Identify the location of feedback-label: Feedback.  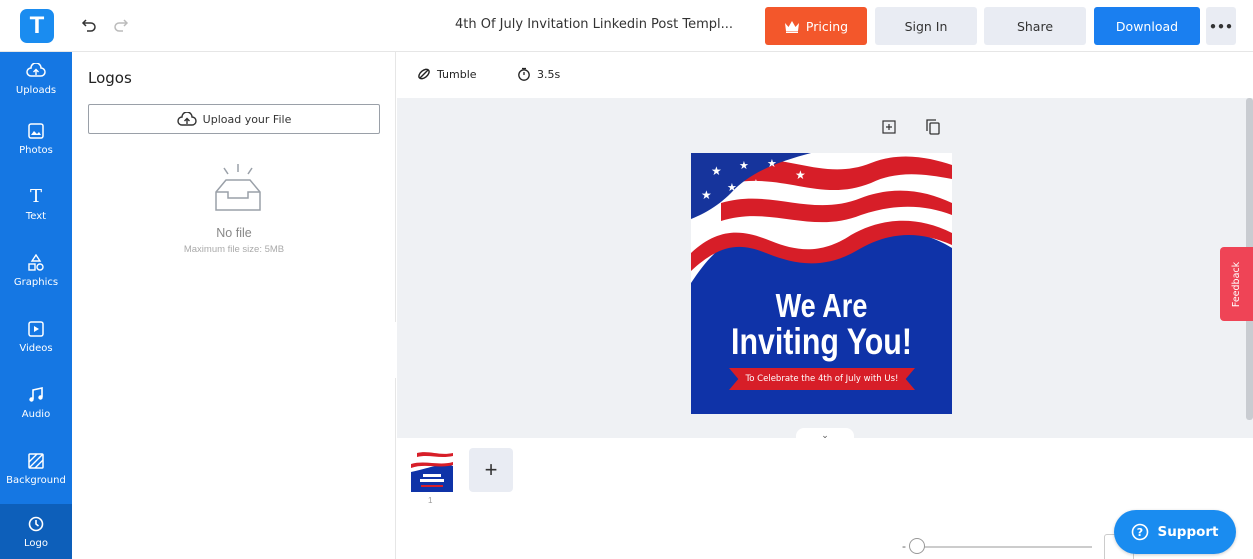
(1236, 284).